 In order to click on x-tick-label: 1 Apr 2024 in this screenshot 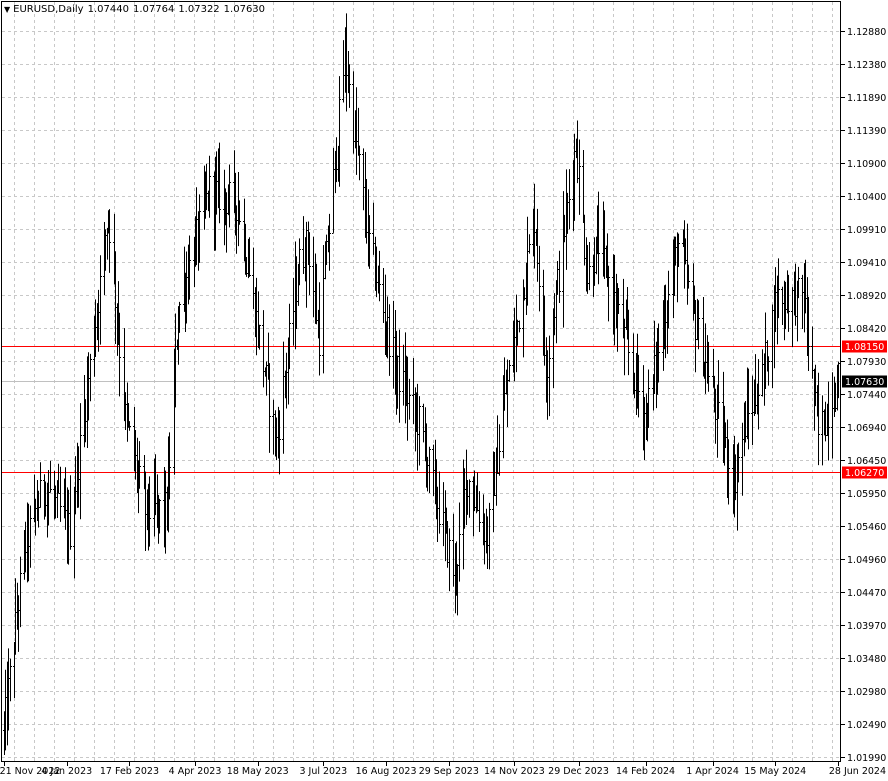, I will do `click(712, 771)`.